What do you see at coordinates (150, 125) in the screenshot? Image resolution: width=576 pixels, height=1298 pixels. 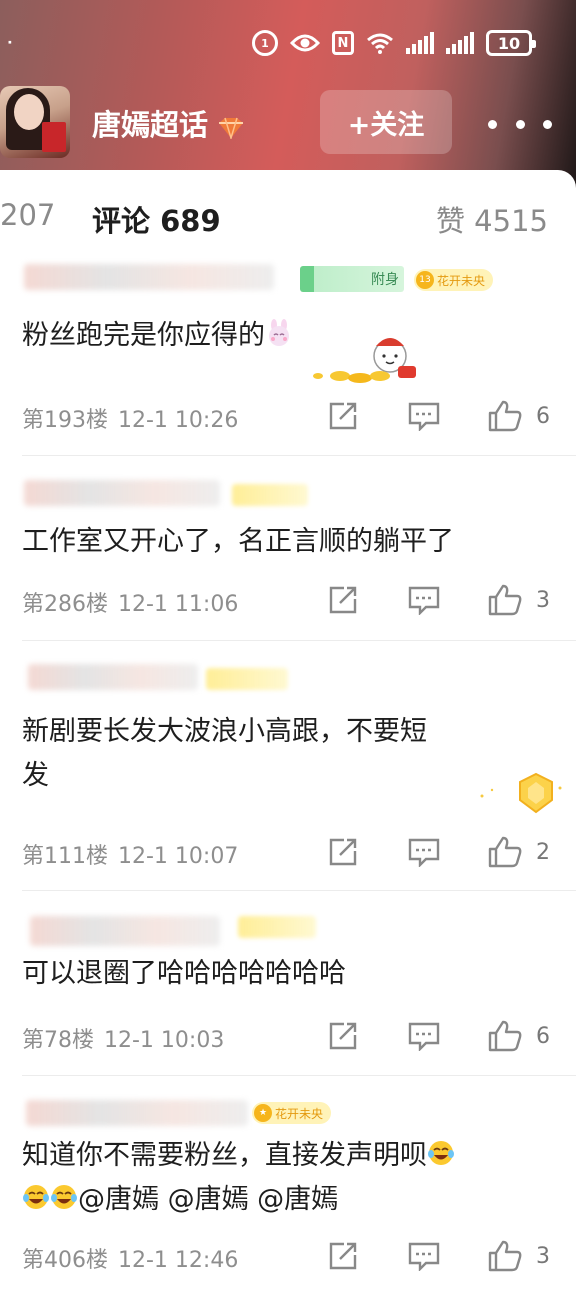 I see `topic-title-text: 唐嫣超话` at bounding box center [150, 125].